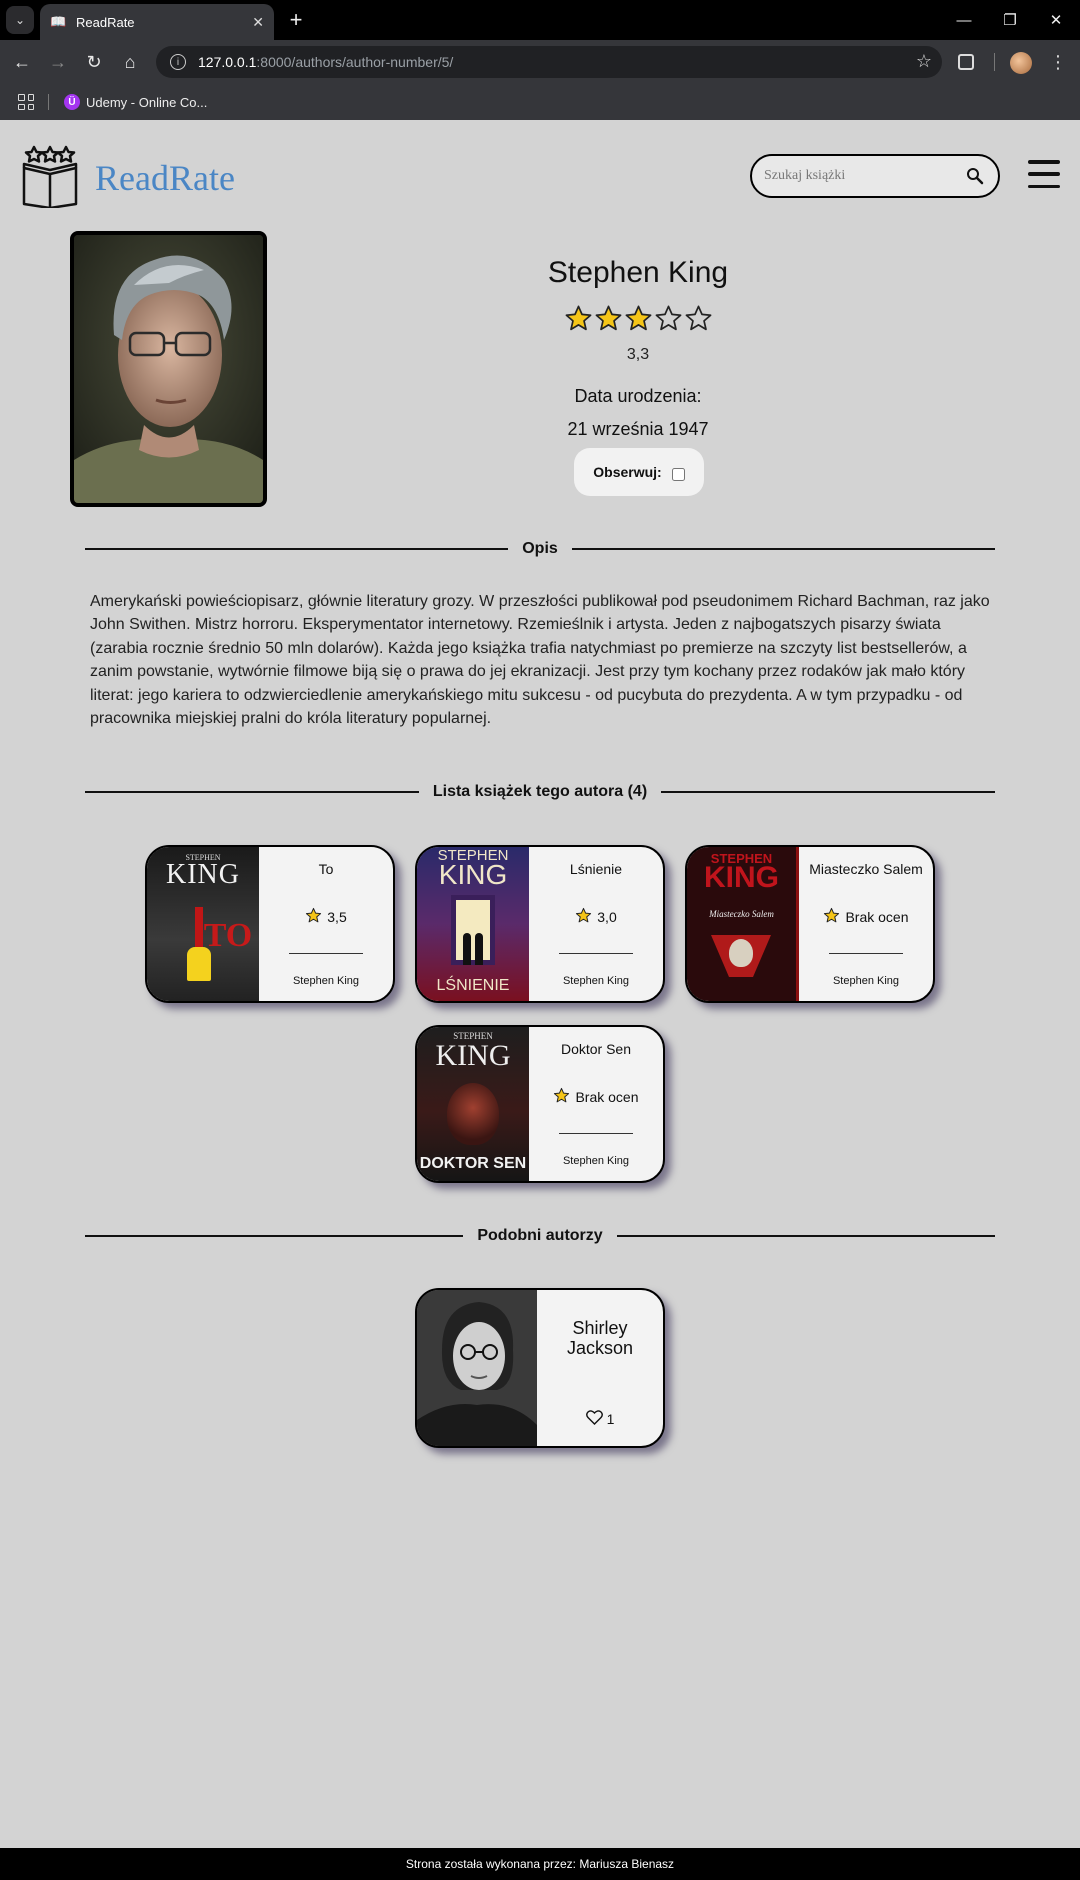 This screenshot has height=1880, width=1080. I want to click on face-decoration, so click(473, 1114).